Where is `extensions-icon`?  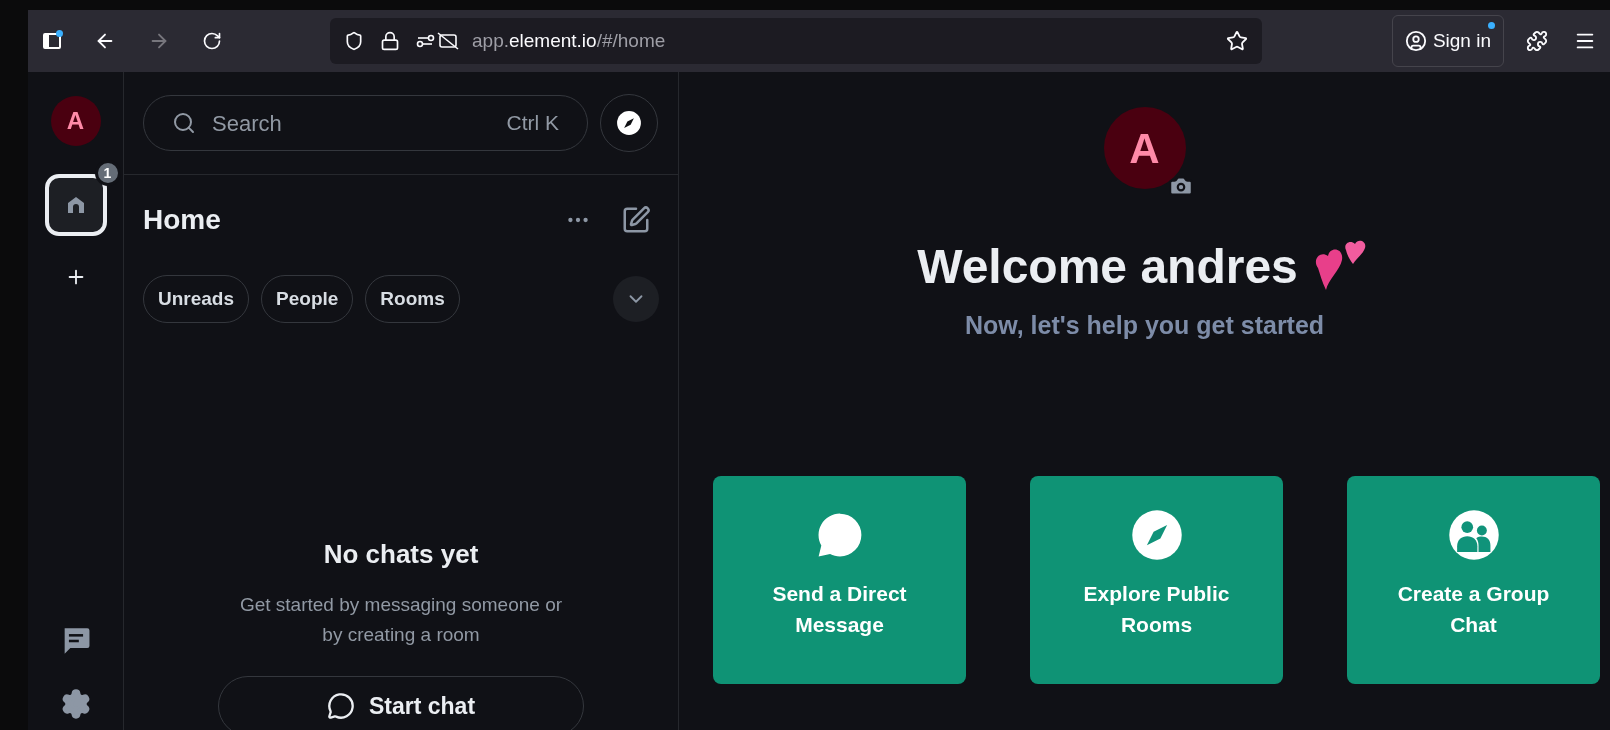
extensions-icon is located at coordinates (1537, 41).